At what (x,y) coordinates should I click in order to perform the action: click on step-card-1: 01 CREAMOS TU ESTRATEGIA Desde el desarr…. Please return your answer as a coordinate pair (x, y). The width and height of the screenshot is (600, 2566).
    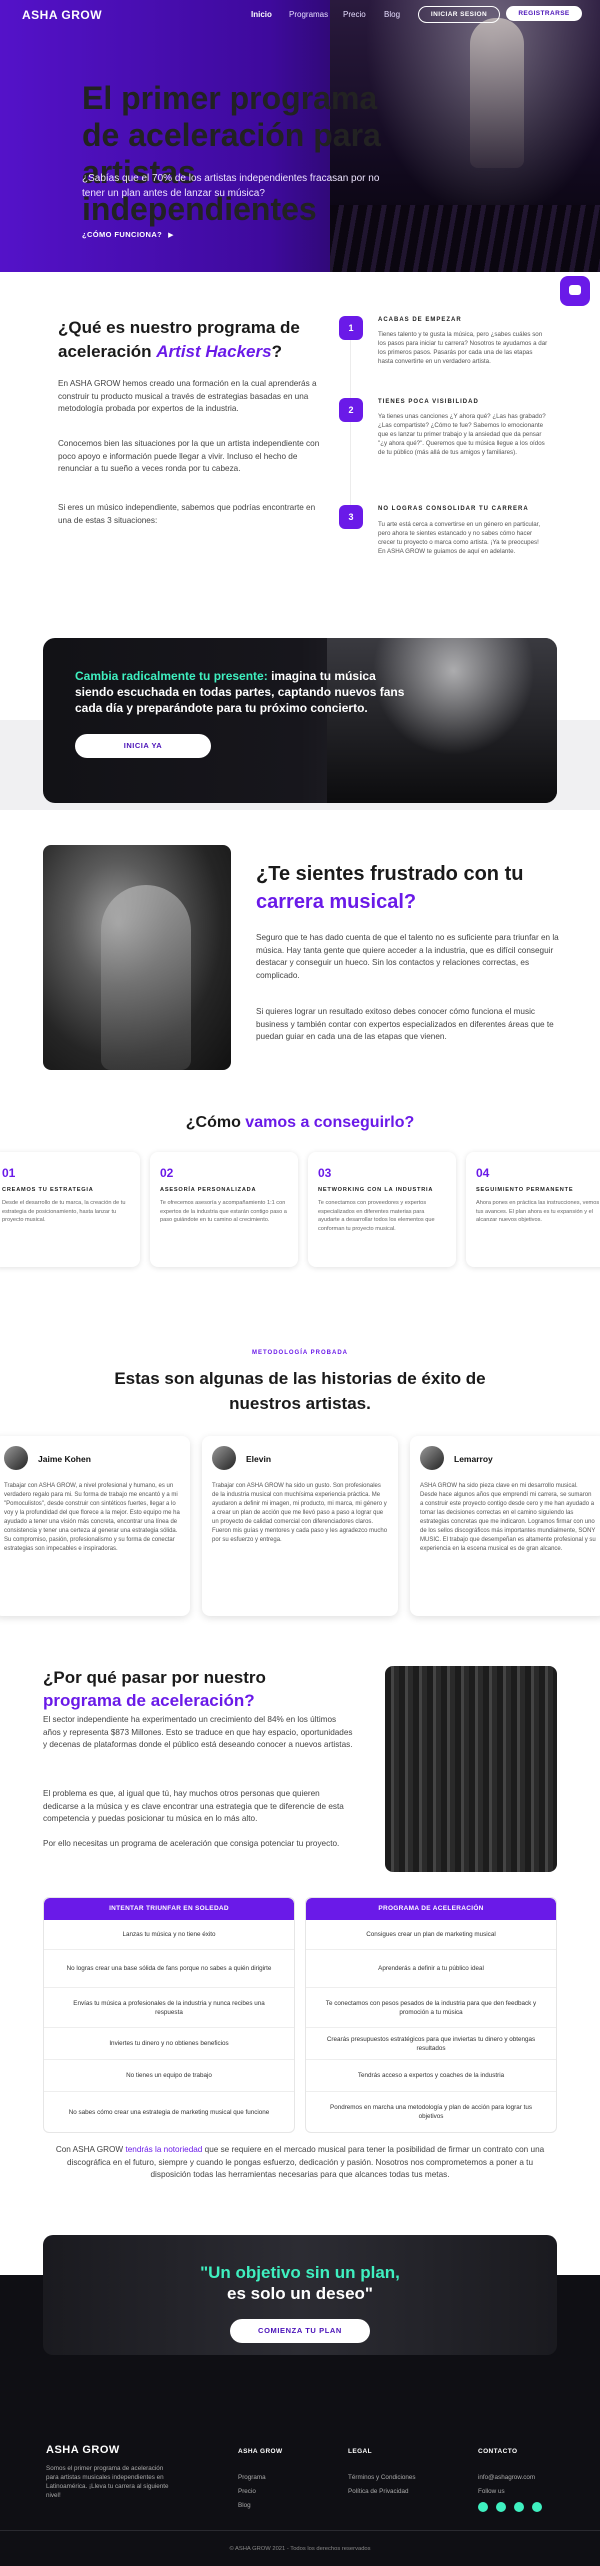
    Looking at the image, I should click on (70, 1209).